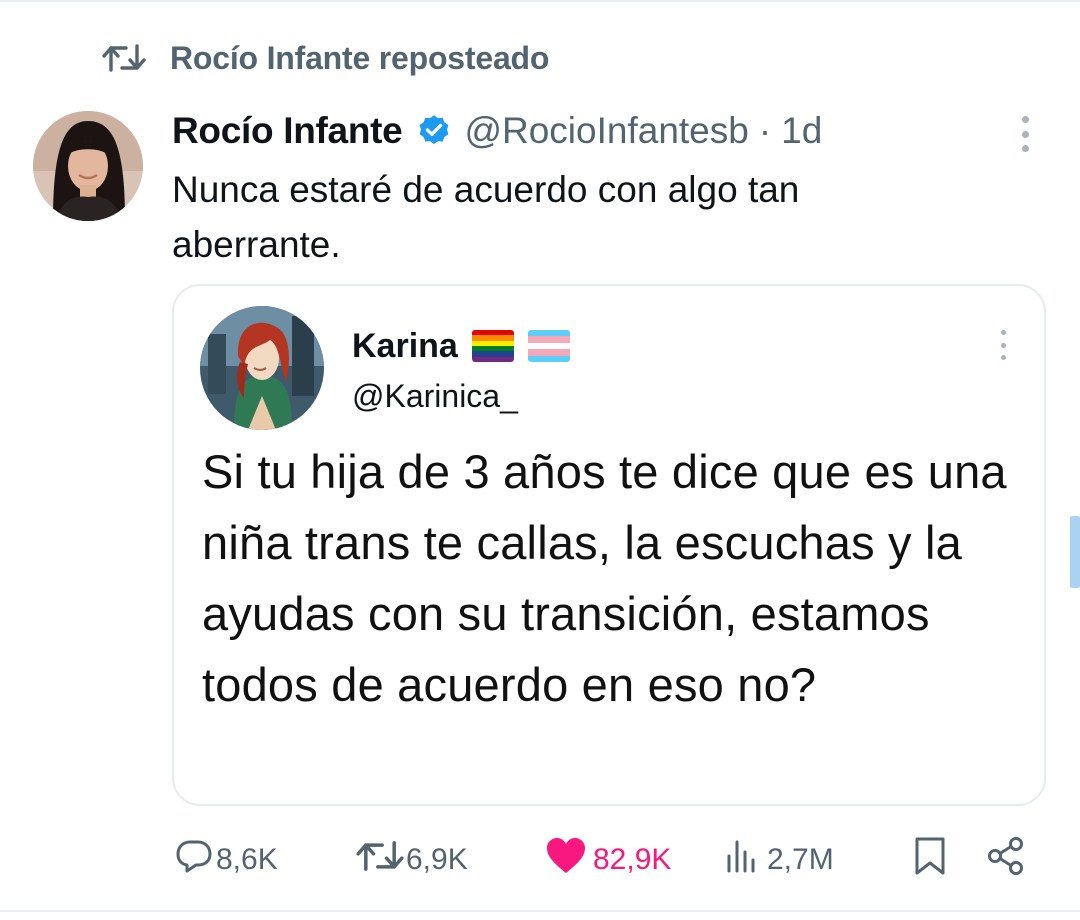 The width and height of the screenshot is (1080, 920). I want to click on quoted-author-row: Karina, so click(461, 346).